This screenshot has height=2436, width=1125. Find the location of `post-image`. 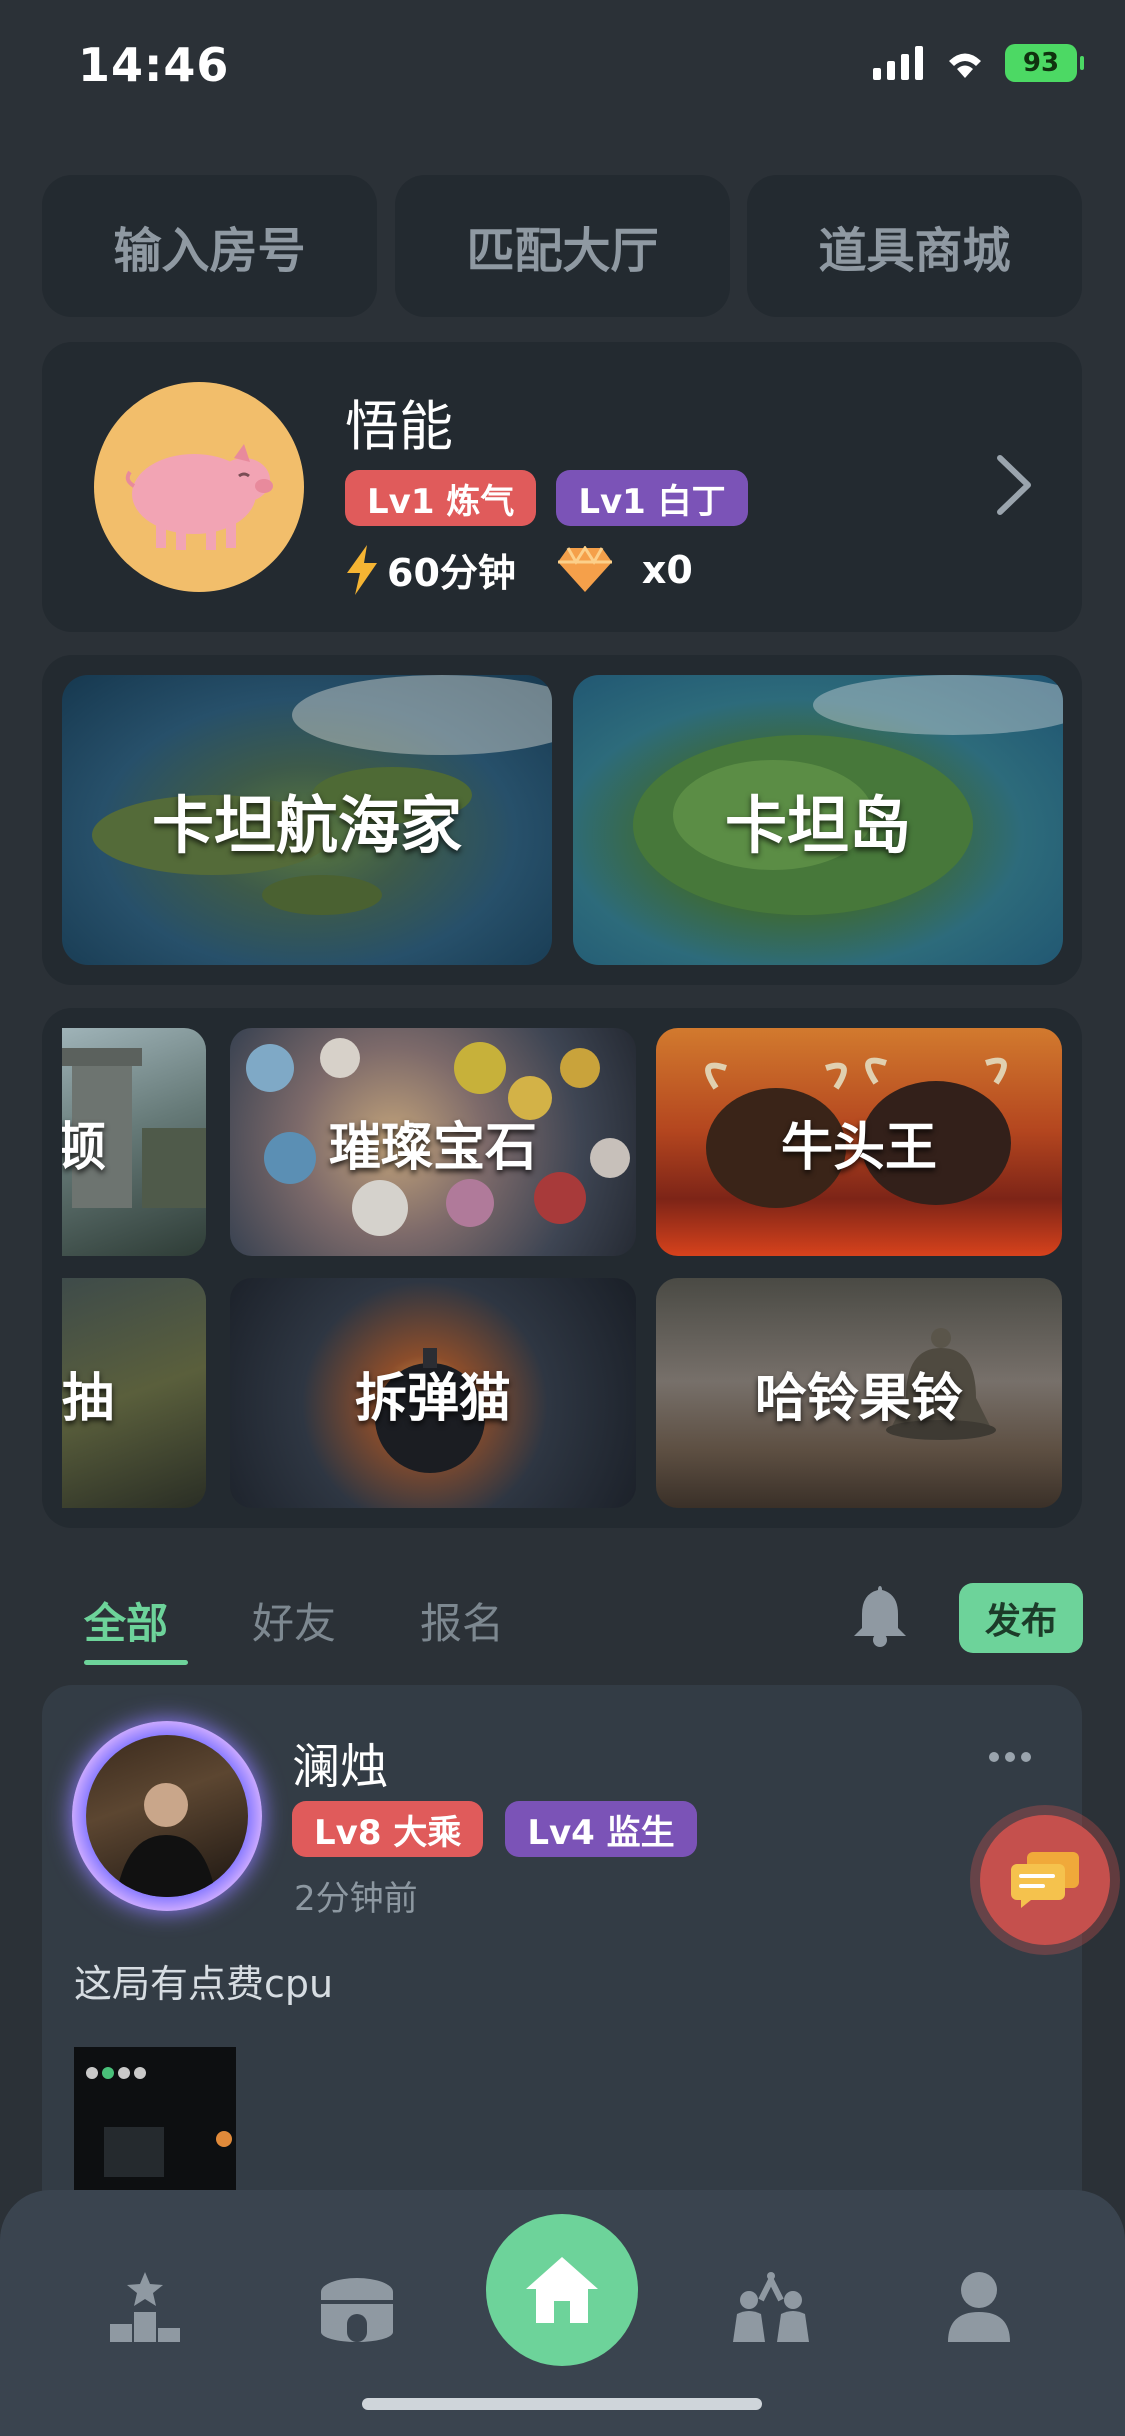

post-image is located at coordinates (155, 2122).